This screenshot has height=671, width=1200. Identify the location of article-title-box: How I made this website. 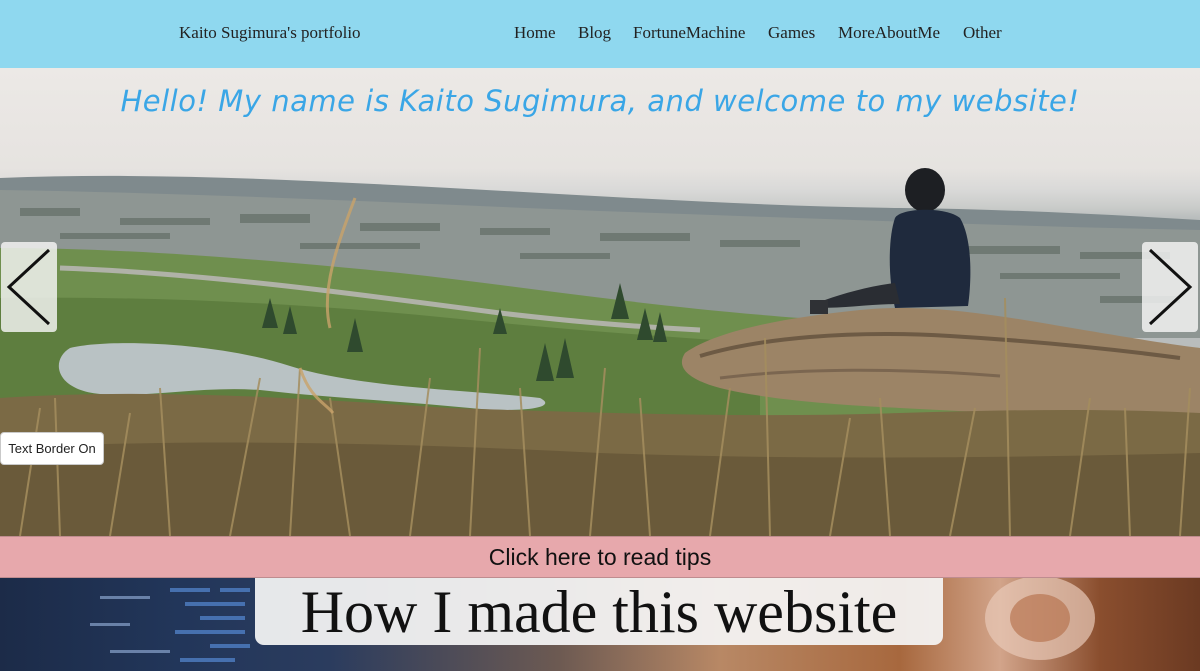
(599, 611).